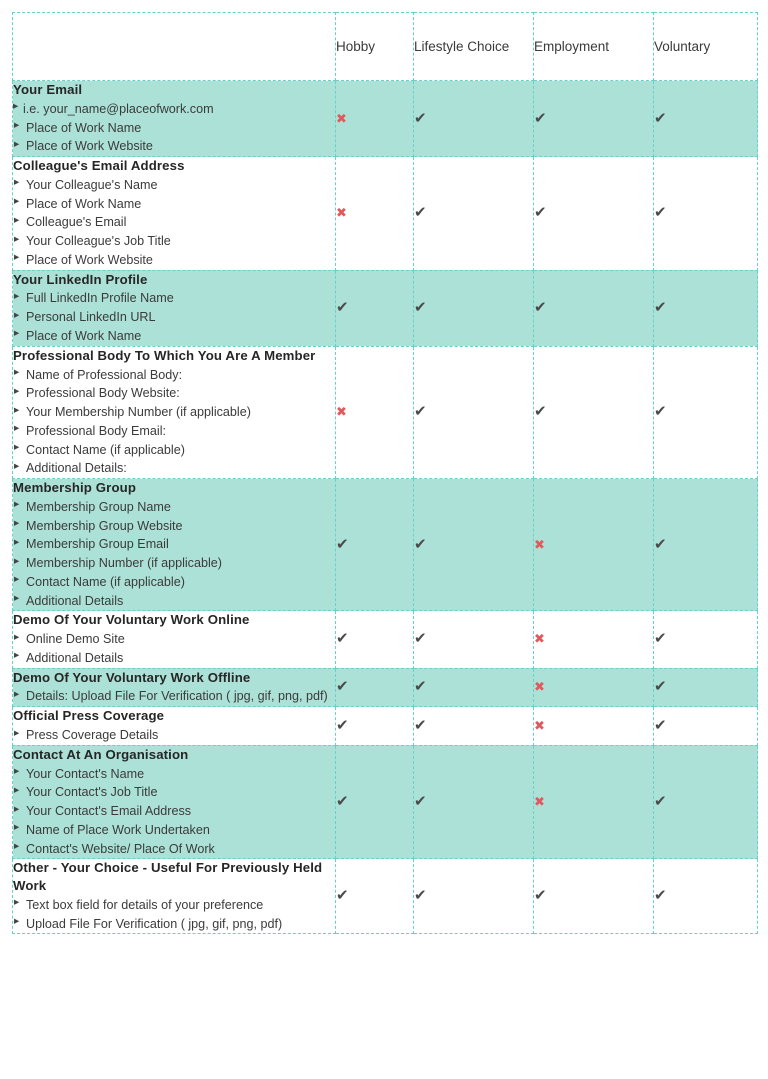  I want to click on row-title: Your LinkedIn Profile, so click(80, 279).